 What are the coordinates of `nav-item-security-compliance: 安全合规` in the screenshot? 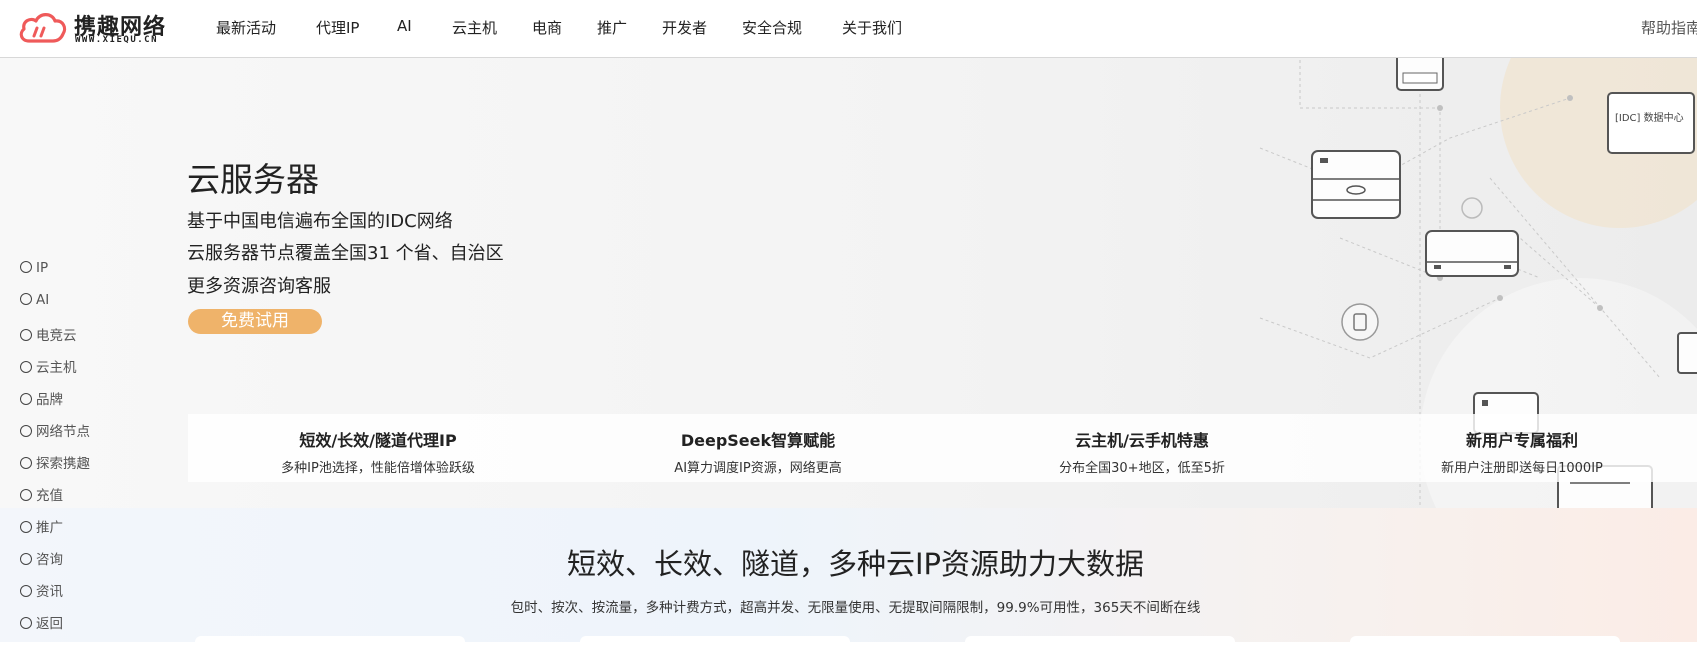 It's located at (772, 27).